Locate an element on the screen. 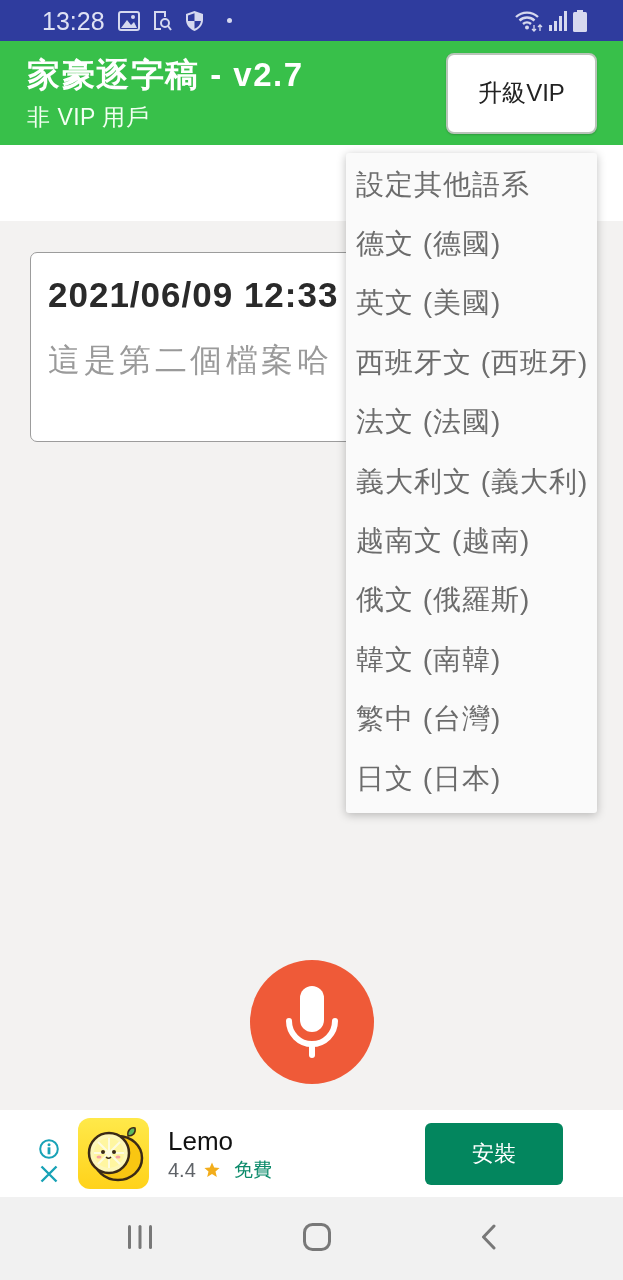 The width and height of the screenshot is (623, 1280). recent-apps-icon is located at coordinates (140, 1236).